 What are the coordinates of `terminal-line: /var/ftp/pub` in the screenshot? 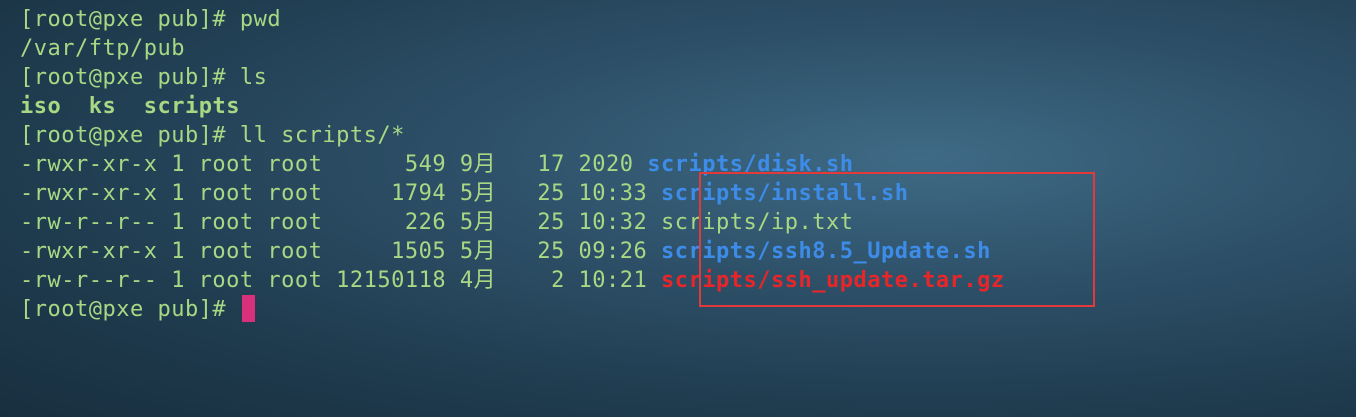 It's located at (512, 48).